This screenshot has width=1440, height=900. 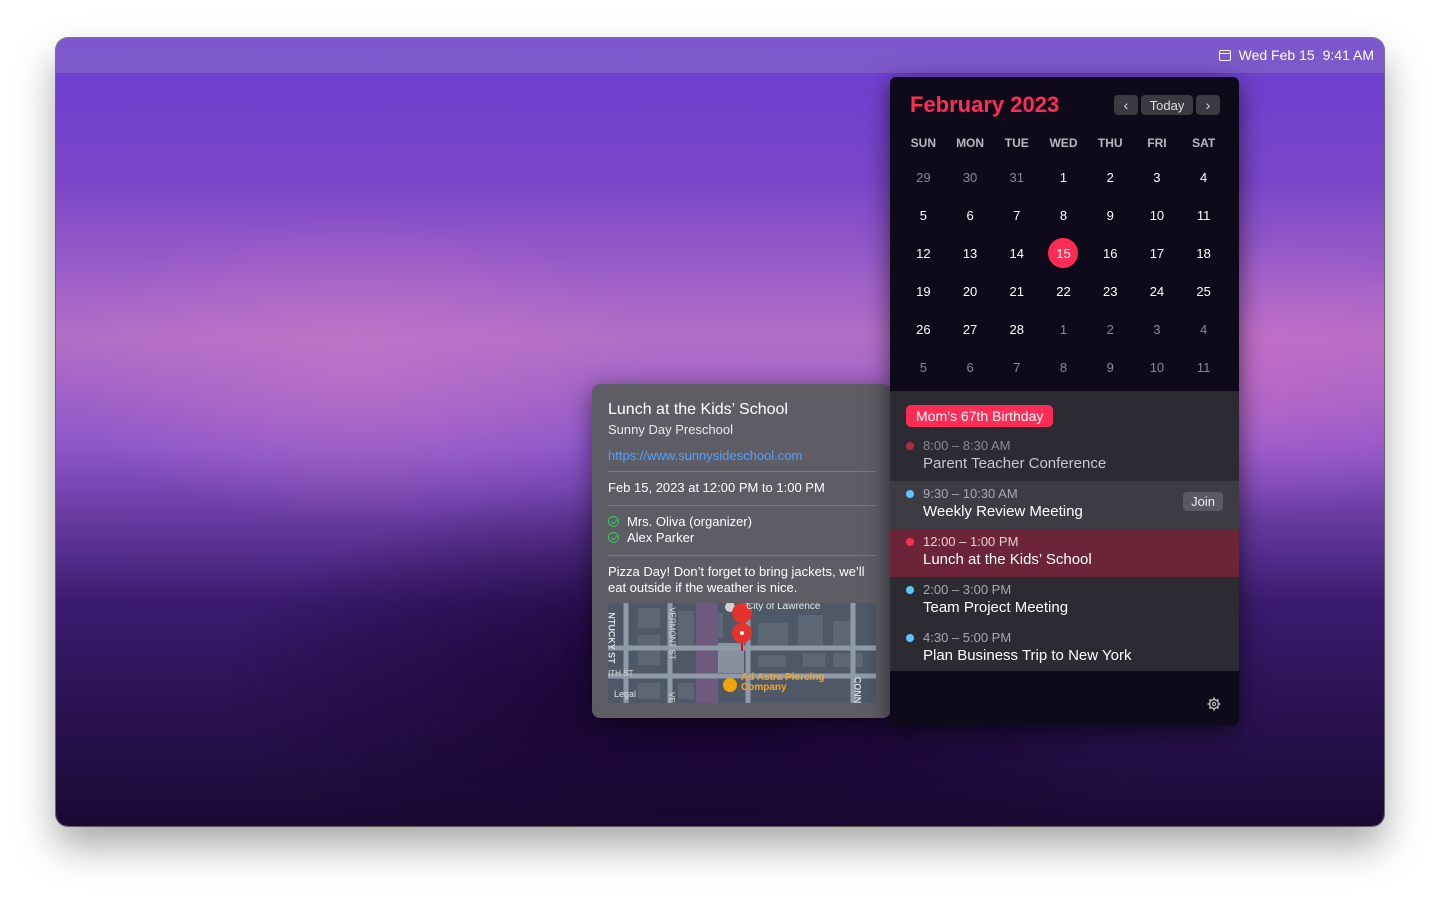 I want to click on day-cell: 17, so click(x=1157, y=253).